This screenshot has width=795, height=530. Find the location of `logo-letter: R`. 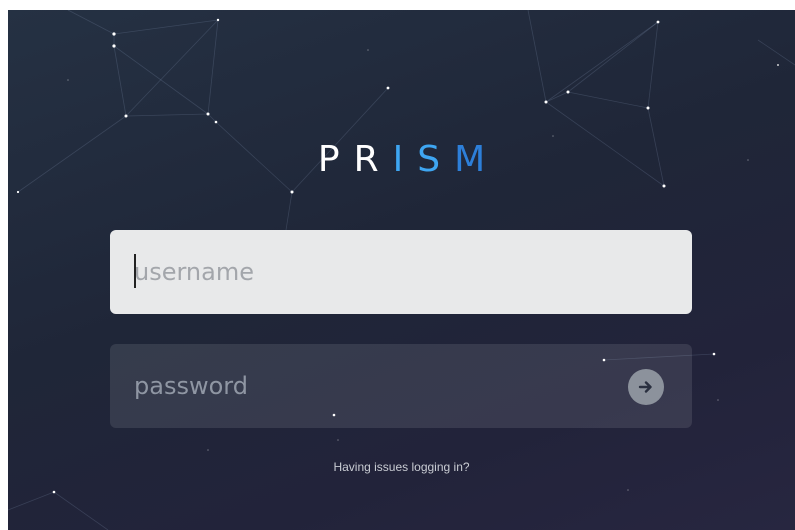

logo-letter: R is located at coordinates (373, 159).